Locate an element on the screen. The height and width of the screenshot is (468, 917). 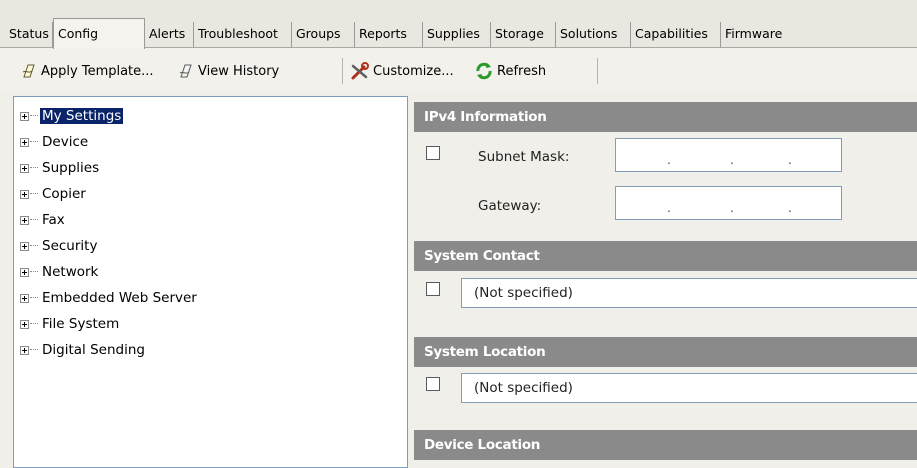
system-location-section-header: System Location is located at coordinates (665, 352).